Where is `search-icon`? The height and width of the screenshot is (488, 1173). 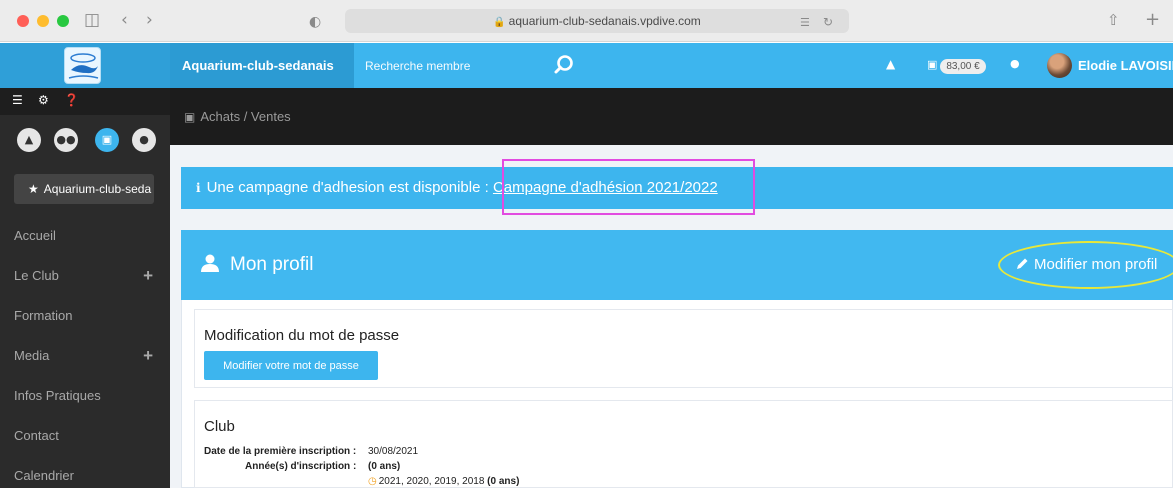
search-icon is located at coordinates (564, 65).